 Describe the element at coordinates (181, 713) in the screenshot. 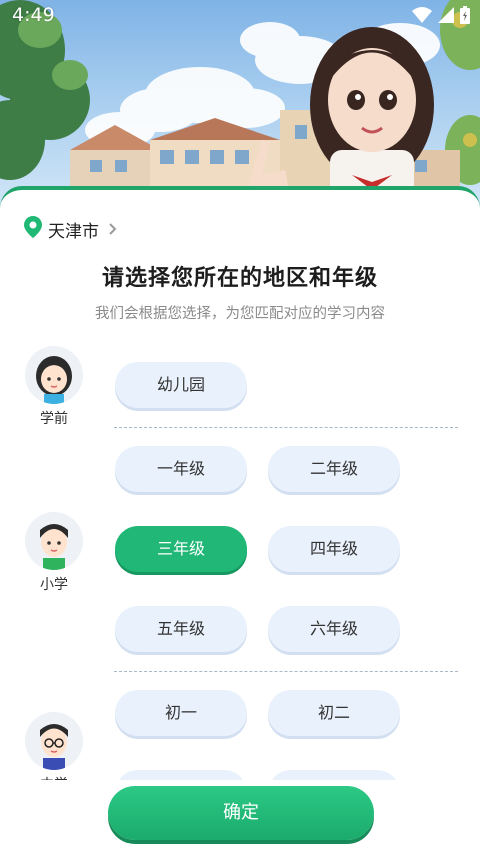

I see `grade-button-junior1: 初一` at that location.